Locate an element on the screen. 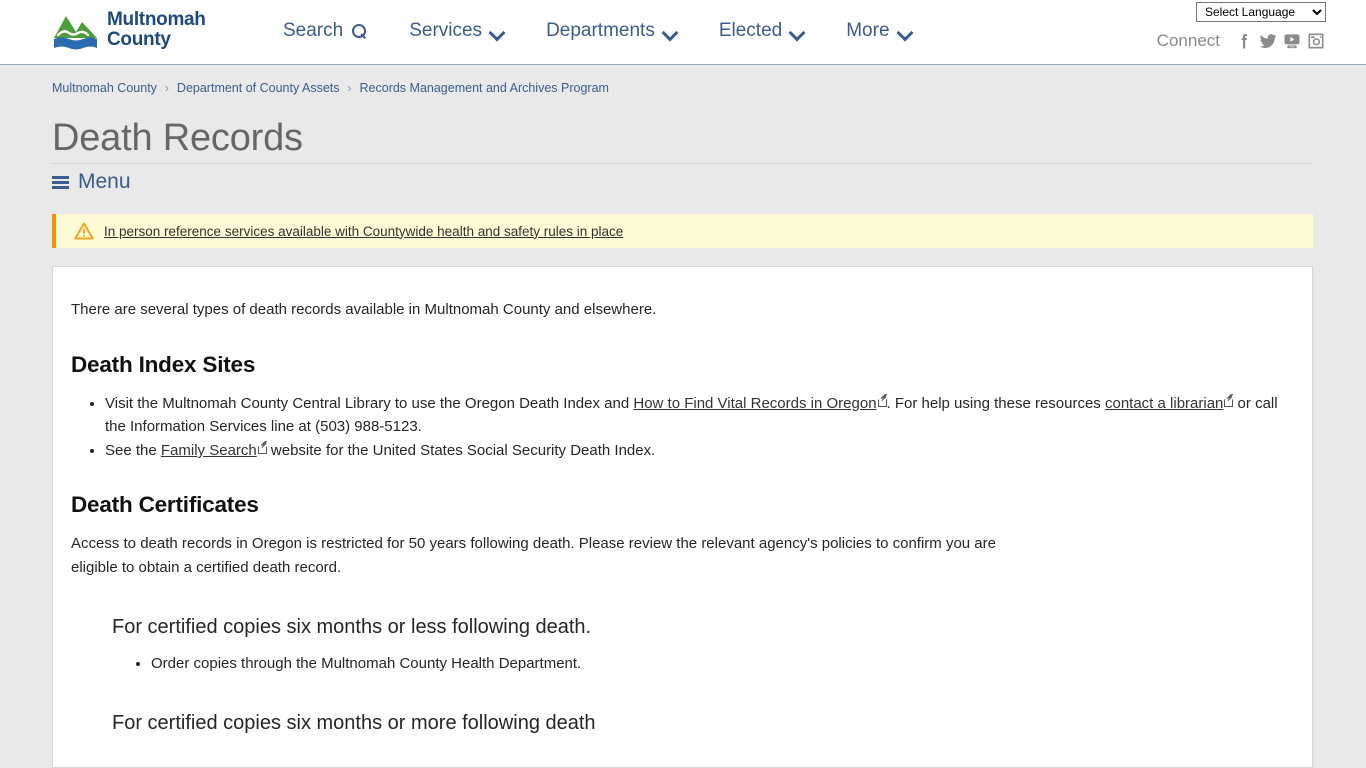  link-label: contact a librarian is located at coordinates (1164, 403).